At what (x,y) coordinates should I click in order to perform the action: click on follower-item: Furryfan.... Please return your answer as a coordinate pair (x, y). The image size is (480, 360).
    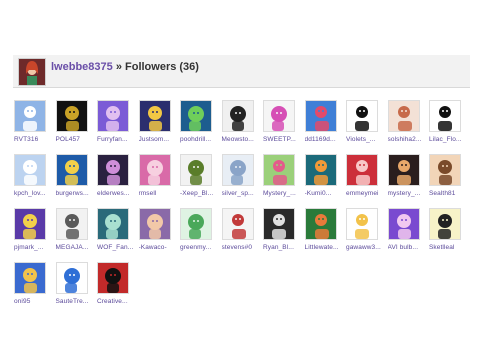
    Looking at the image, I should click on (118, 121).